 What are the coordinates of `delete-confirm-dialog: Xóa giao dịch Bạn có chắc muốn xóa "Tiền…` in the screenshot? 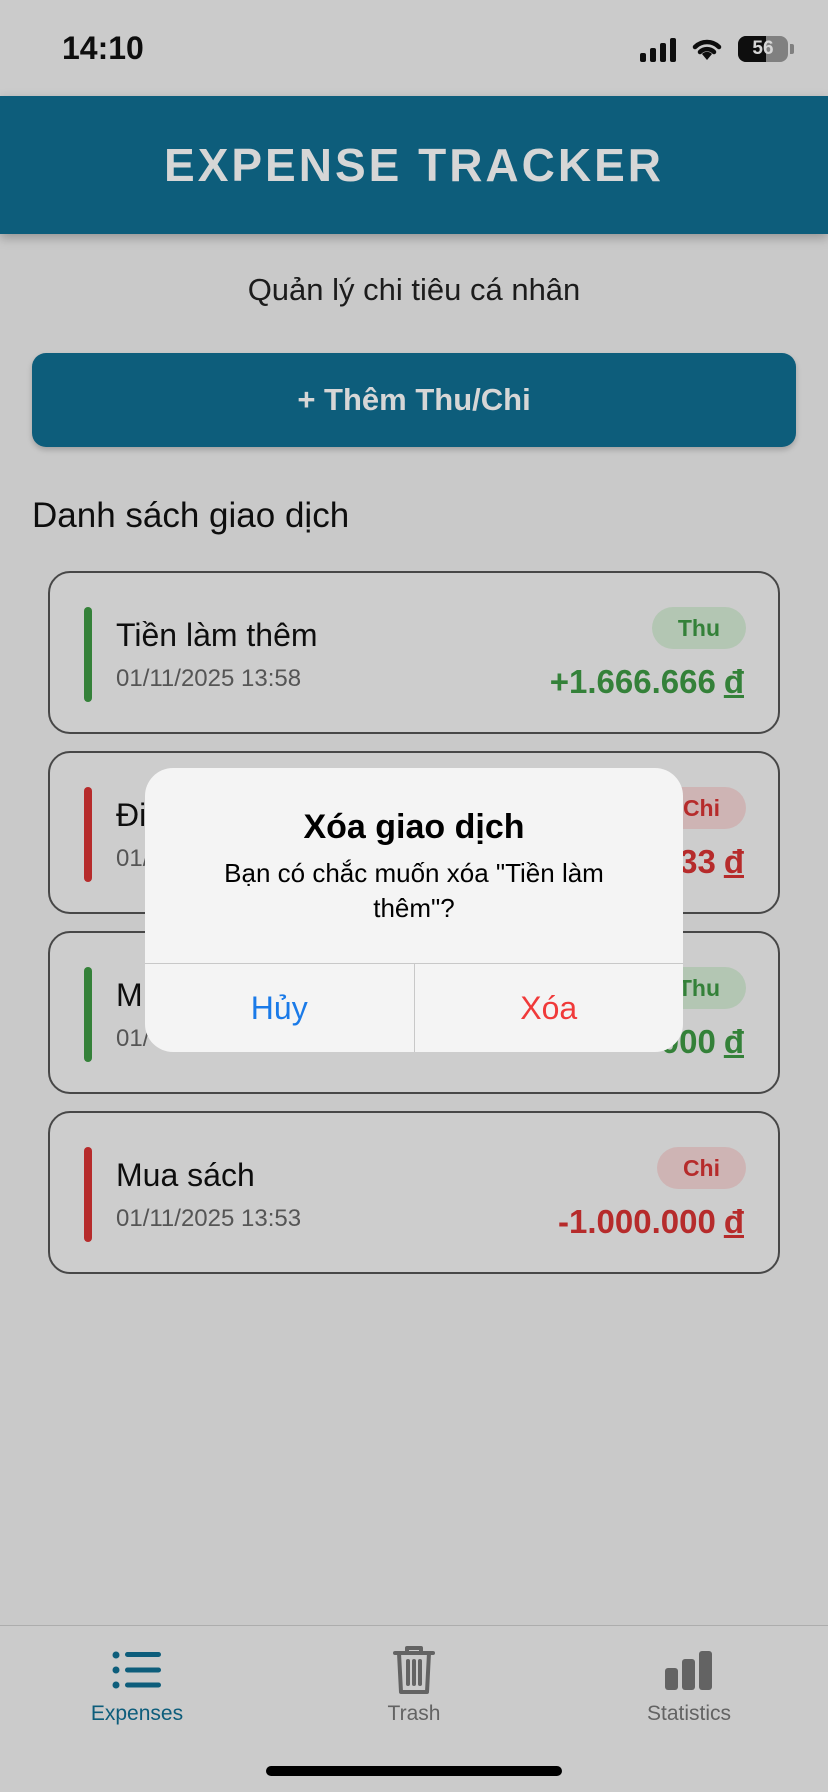 It's located at (414, 910).